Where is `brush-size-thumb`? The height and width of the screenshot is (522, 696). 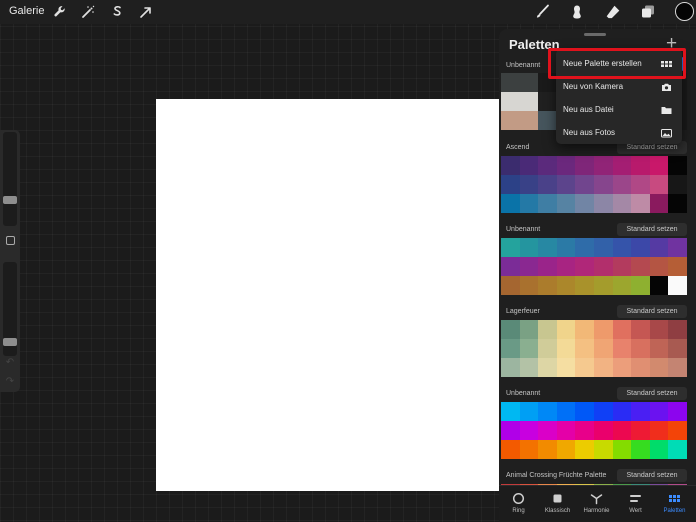
brush-size-thumb is located at coordinates (10, 199).